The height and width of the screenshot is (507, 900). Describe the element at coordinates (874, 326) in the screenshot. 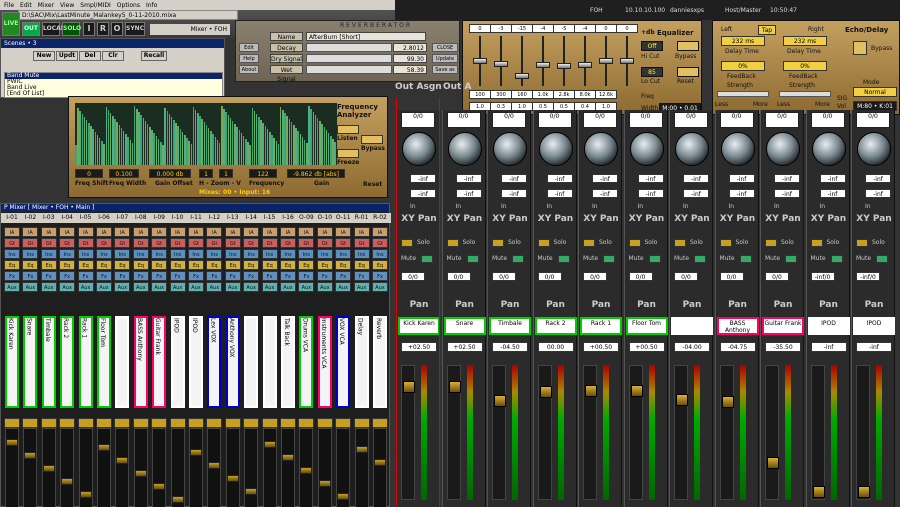

I see `channel-name: IPOD` at that location.